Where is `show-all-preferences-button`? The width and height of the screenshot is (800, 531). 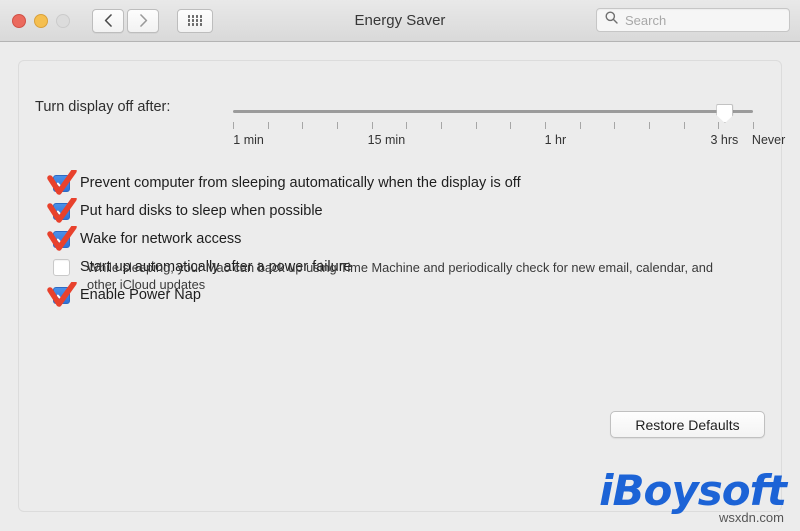 show-all-preferences-button is located at coordinates (195, 20).